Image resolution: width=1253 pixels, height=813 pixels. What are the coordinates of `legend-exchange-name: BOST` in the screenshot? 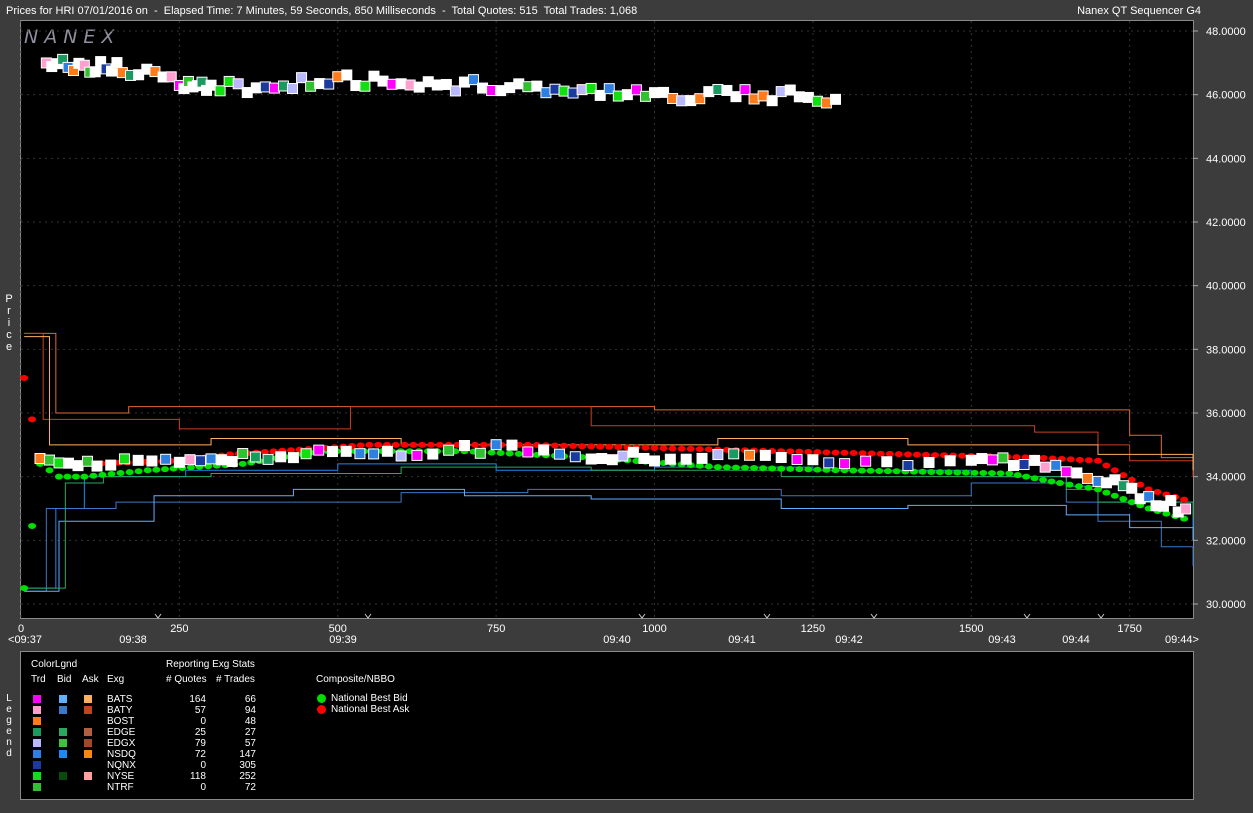 It's located at (121, 721).